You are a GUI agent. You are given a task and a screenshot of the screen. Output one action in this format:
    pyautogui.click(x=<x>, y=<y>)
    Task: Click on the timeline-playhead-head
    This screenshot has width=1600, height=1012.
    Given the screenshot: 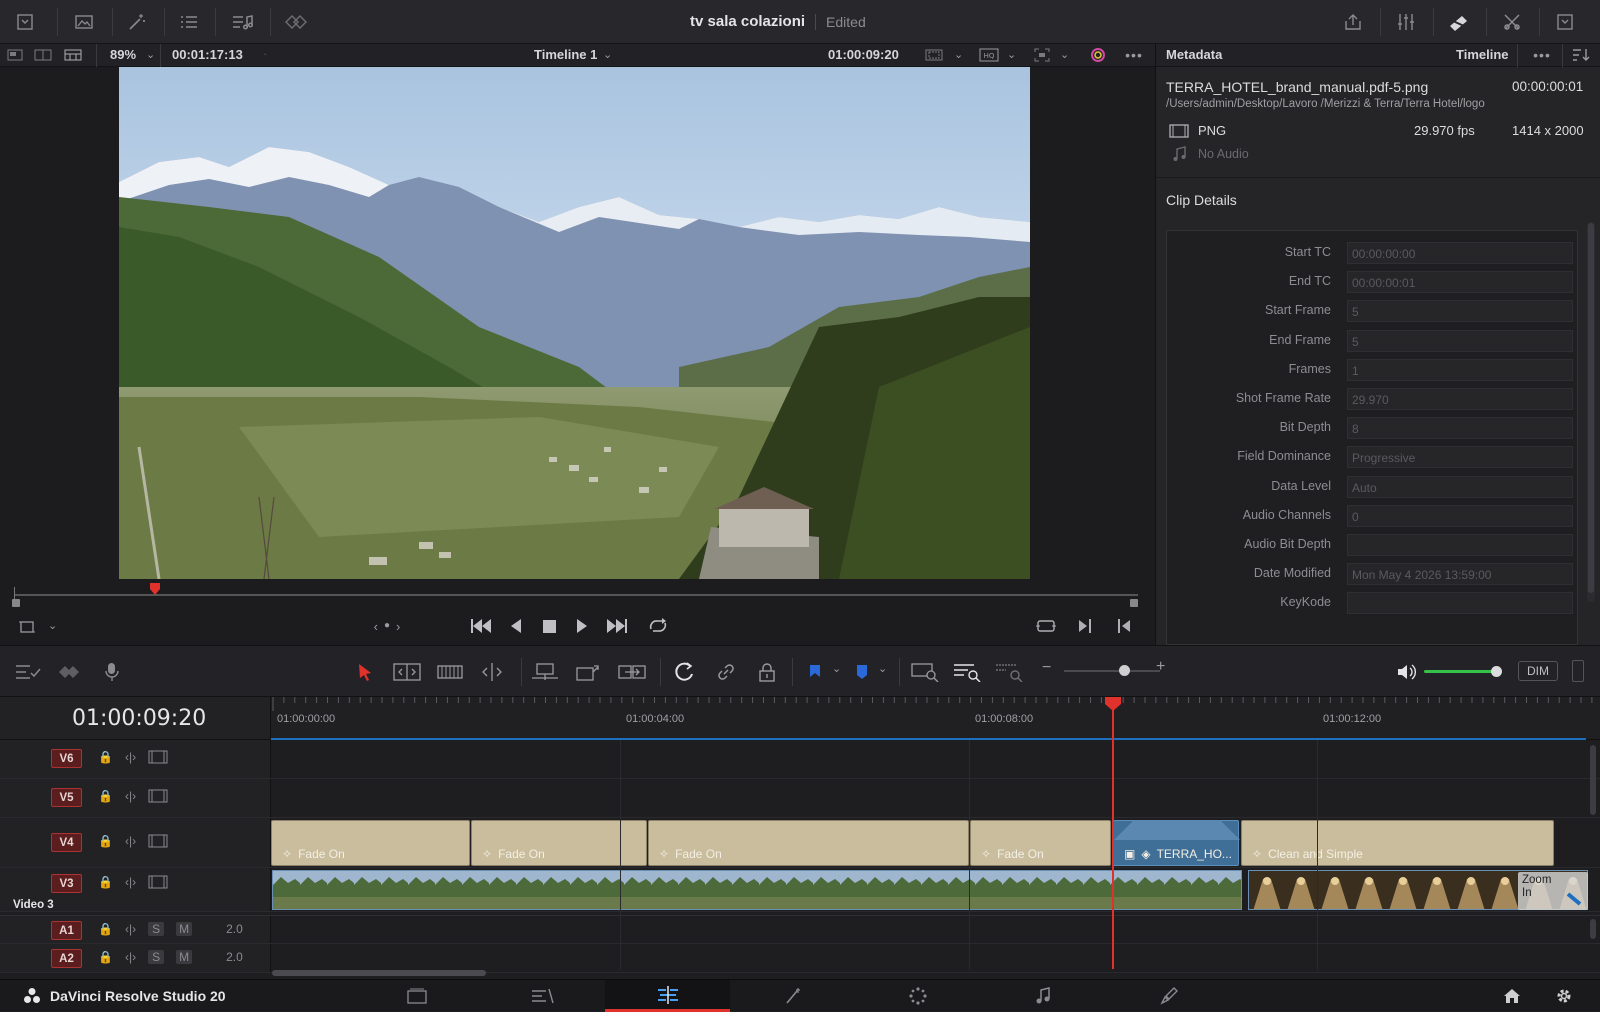 What is the action you would take?
    pyautogui.click(x=1113, y=704)
    